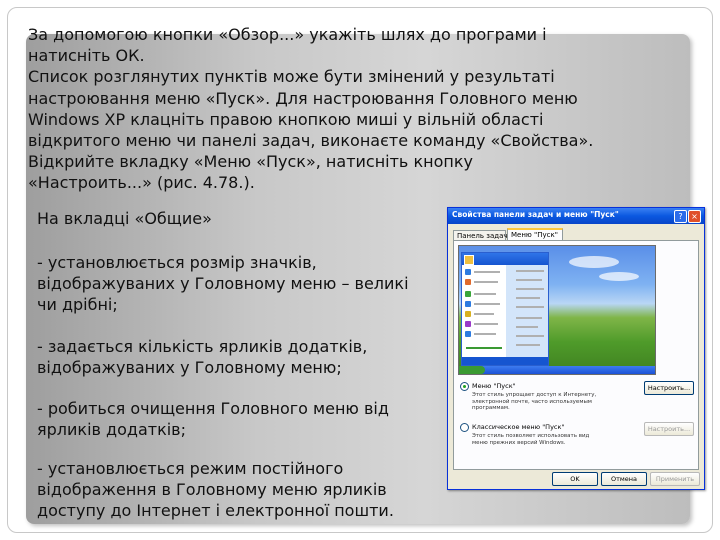  Describe the element at coordinates (518, 427) in the screenshot. I see `classic-menu-option-label: Классическое меню "Пуск"` at that location.